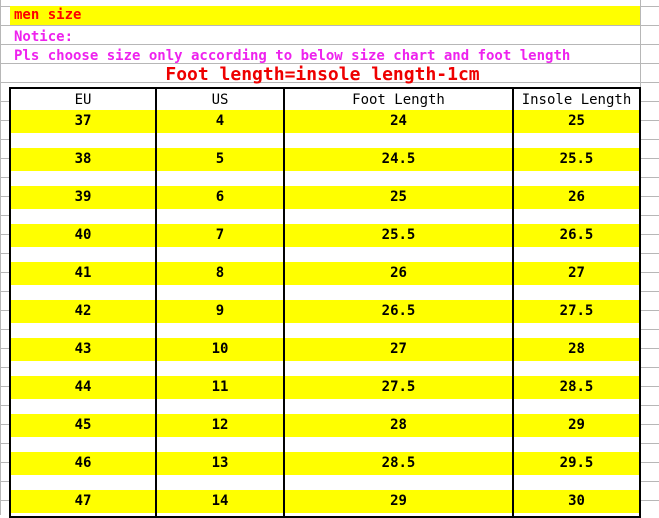 The image size is (659, 518). What do you see at coordinates (220, 425) in the screenshot?
I see `cell-value: 12` at bounding box center [220, 425].